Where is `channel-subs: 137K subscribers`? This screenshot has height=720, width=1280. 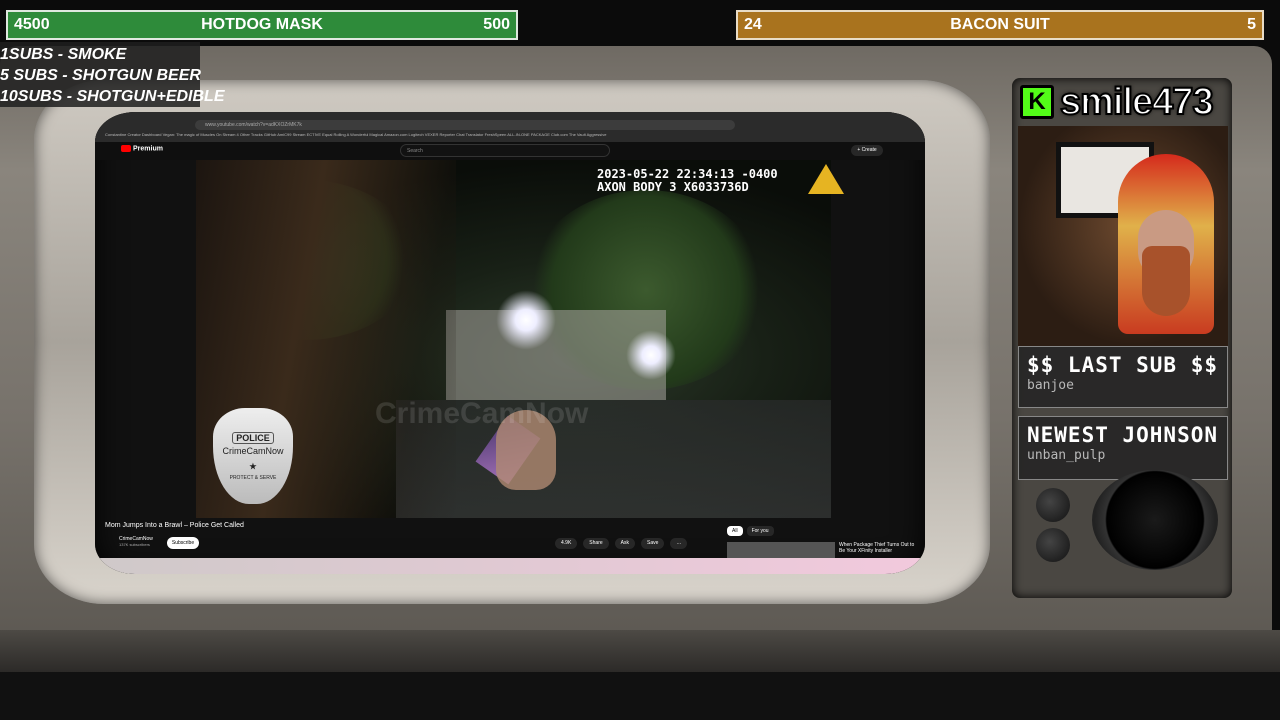 channel-subs: 137K subscribers is located at coordinates (134, 544).